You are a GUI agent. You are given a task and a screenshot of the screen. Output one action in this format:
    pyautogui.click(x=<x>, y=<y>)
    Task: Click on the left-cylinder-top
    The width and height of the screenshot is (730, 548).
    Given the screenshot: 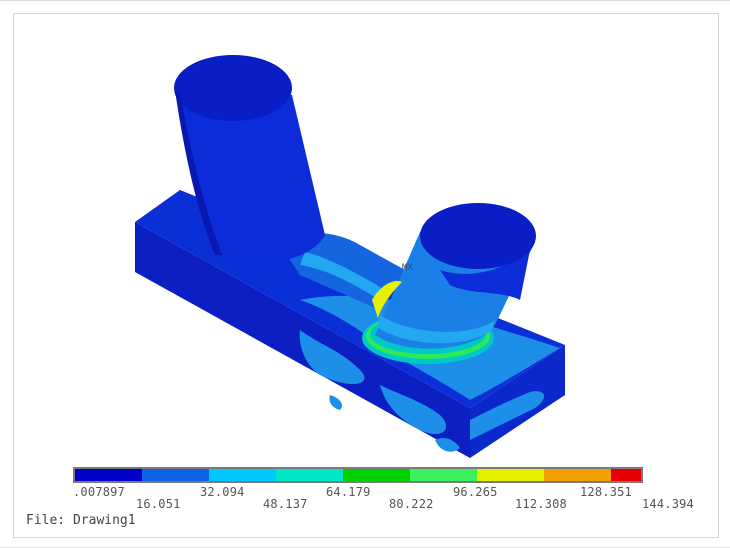 What is the action you would take?
    pyautogui.click(x=233, y=88)
    